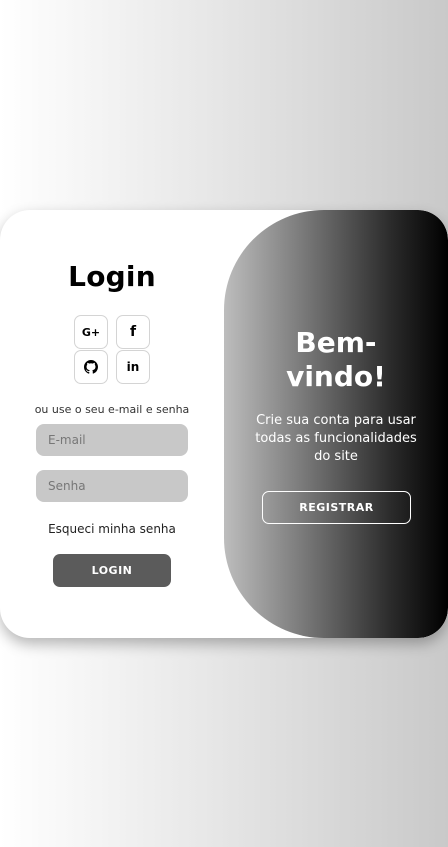 This screenshot has width=448, height=847. Describe the element at coordinates (112, 276) in the screenshot. I see `login-title: Login` at that location.